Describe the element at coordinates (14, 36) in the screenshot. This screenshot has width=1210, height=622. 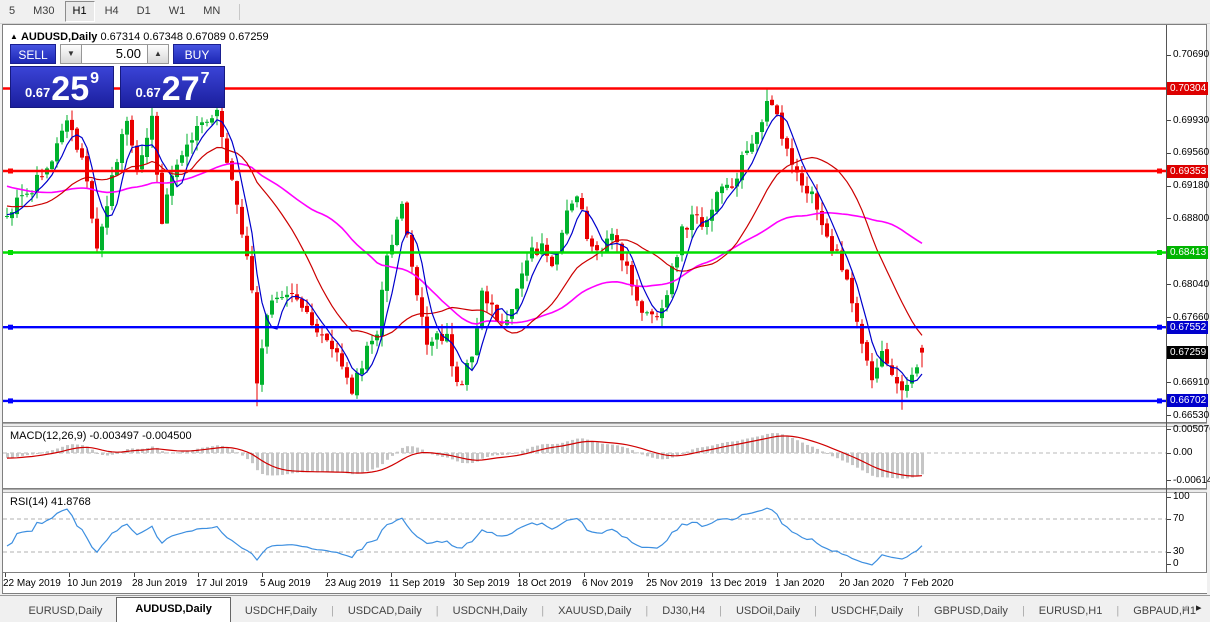
I see `collapse-arrow-icon: ▲` at that location.